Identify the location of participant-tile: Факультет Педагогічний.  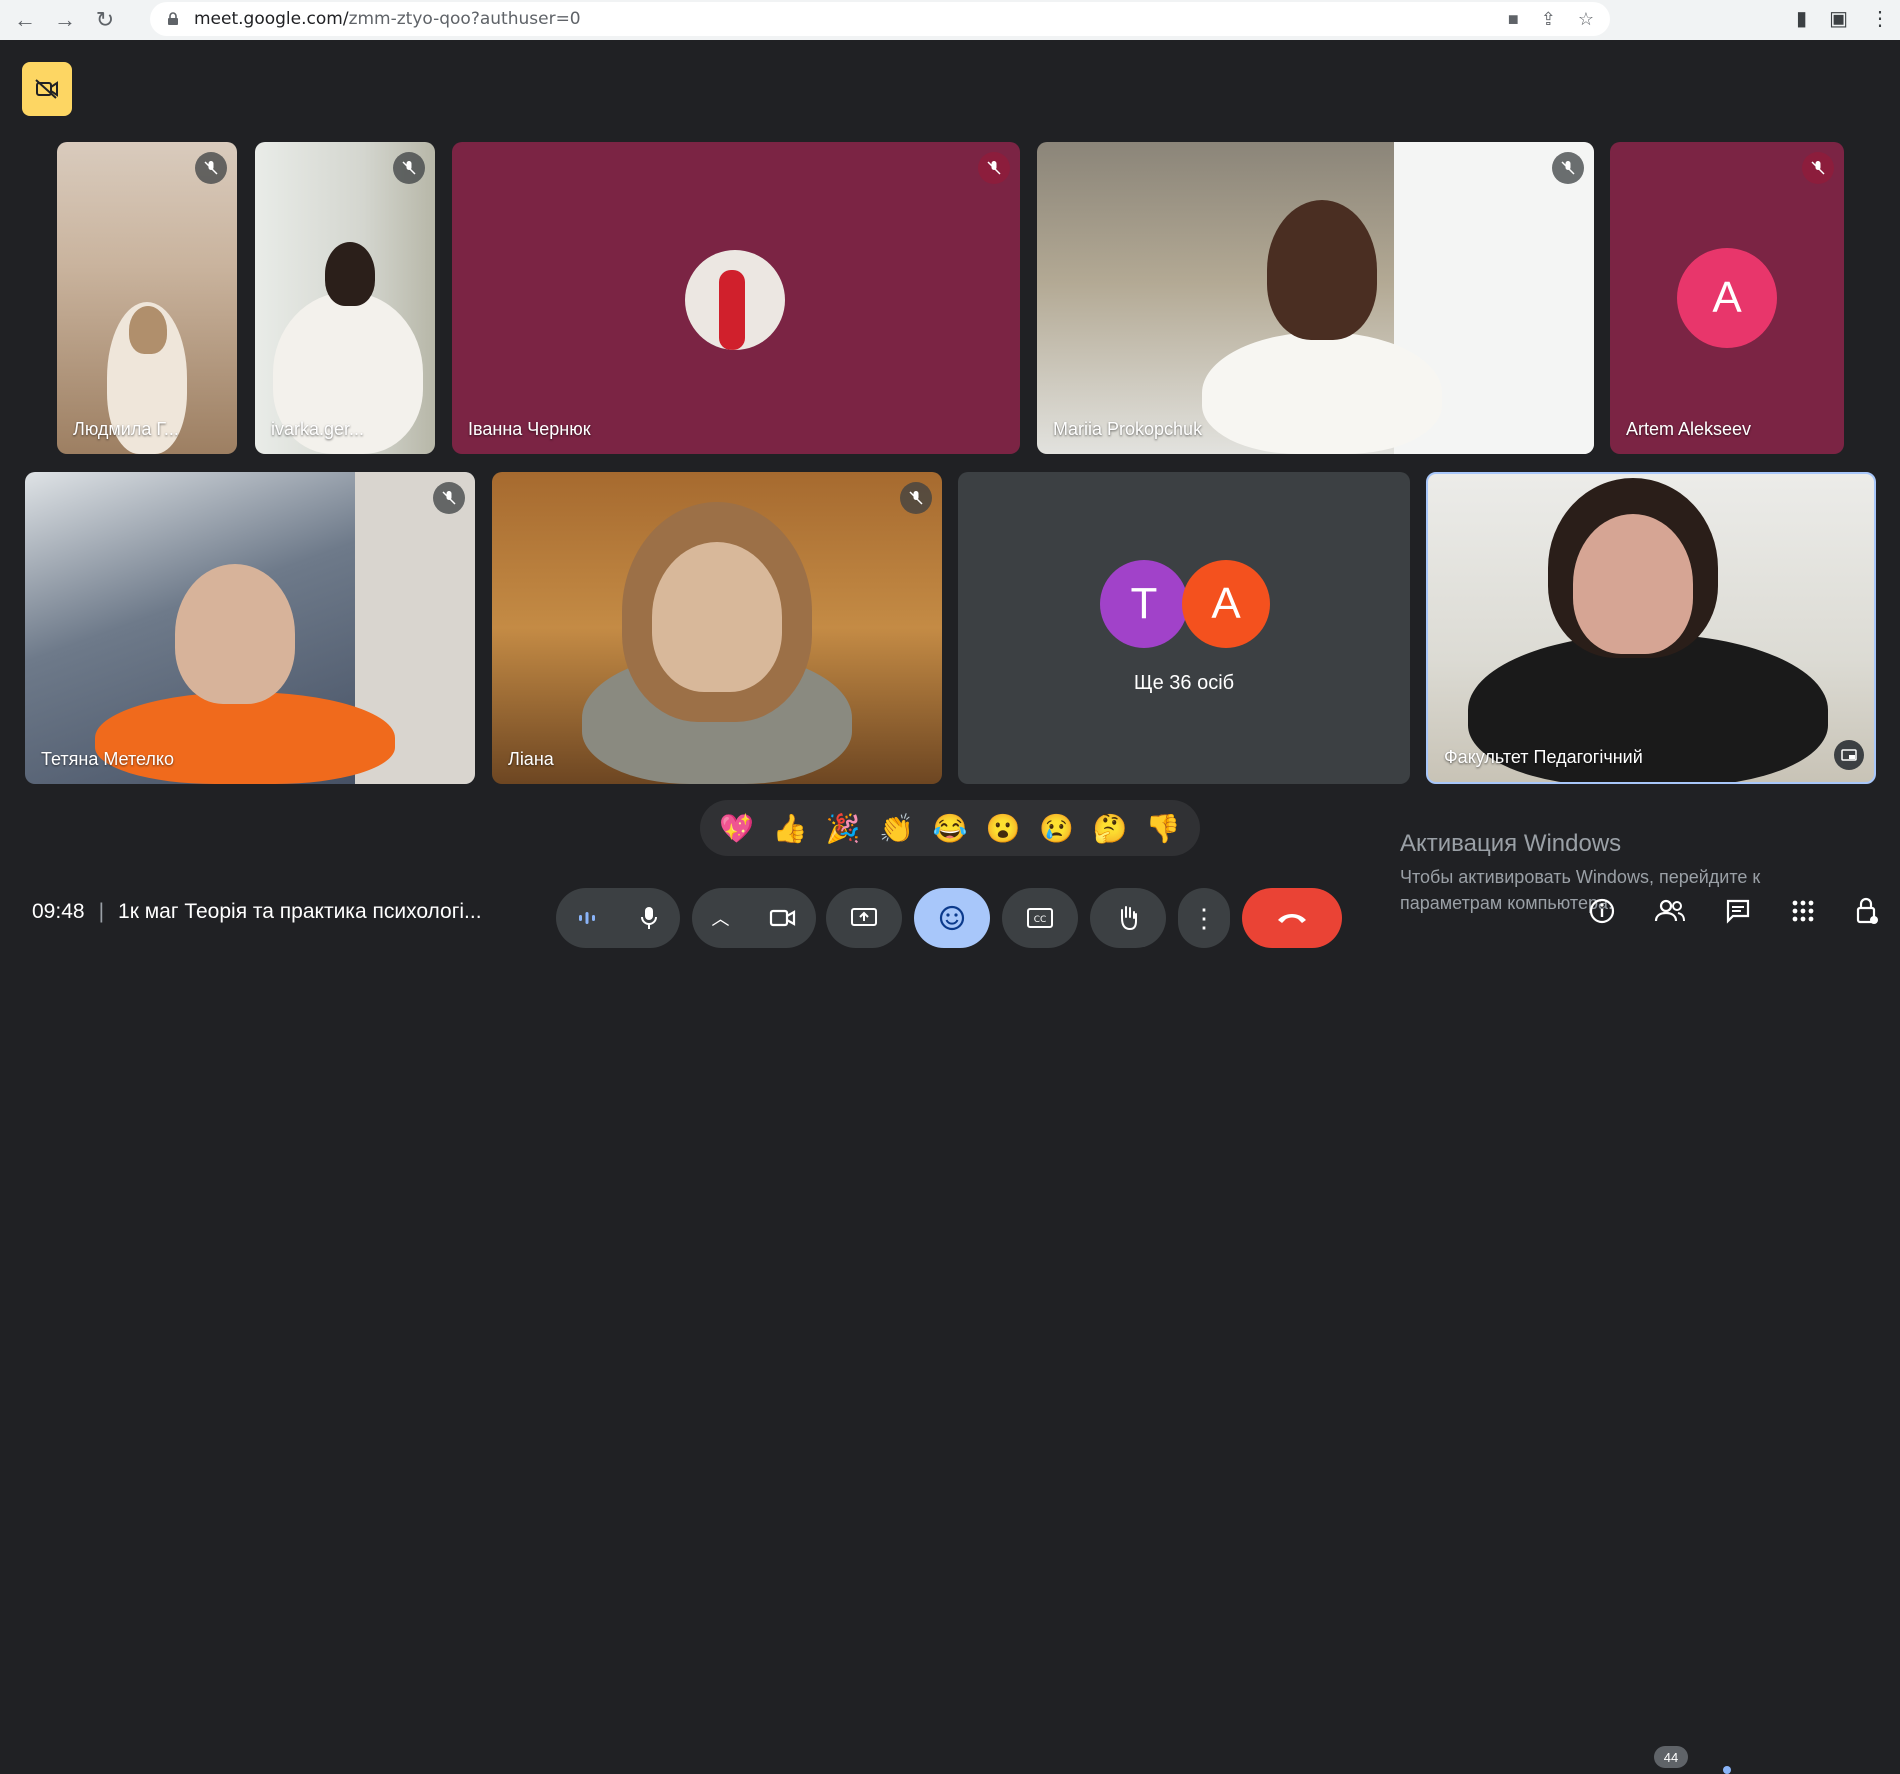
(1651, 628).